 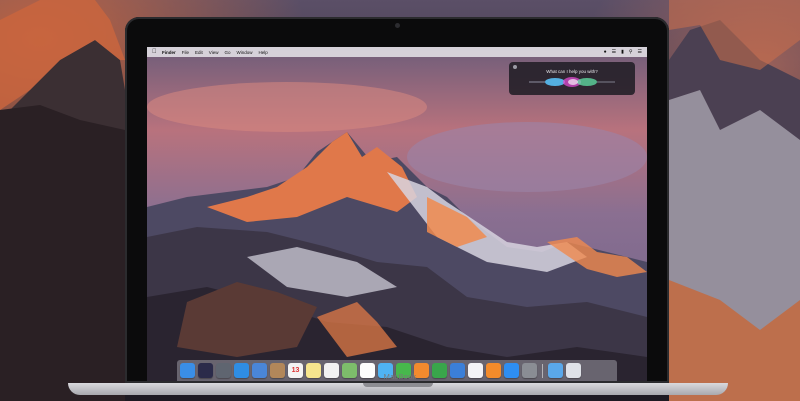 I want to click on menu-item-window: Window, so click(x=245, y=52).